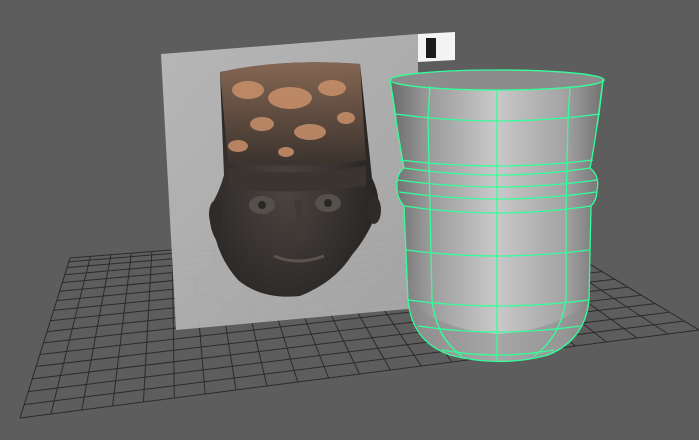  What do you see at coordinates (431, 48) in the screenshot?
I see `camera-marker-notch` at bounding box center [431, 48].